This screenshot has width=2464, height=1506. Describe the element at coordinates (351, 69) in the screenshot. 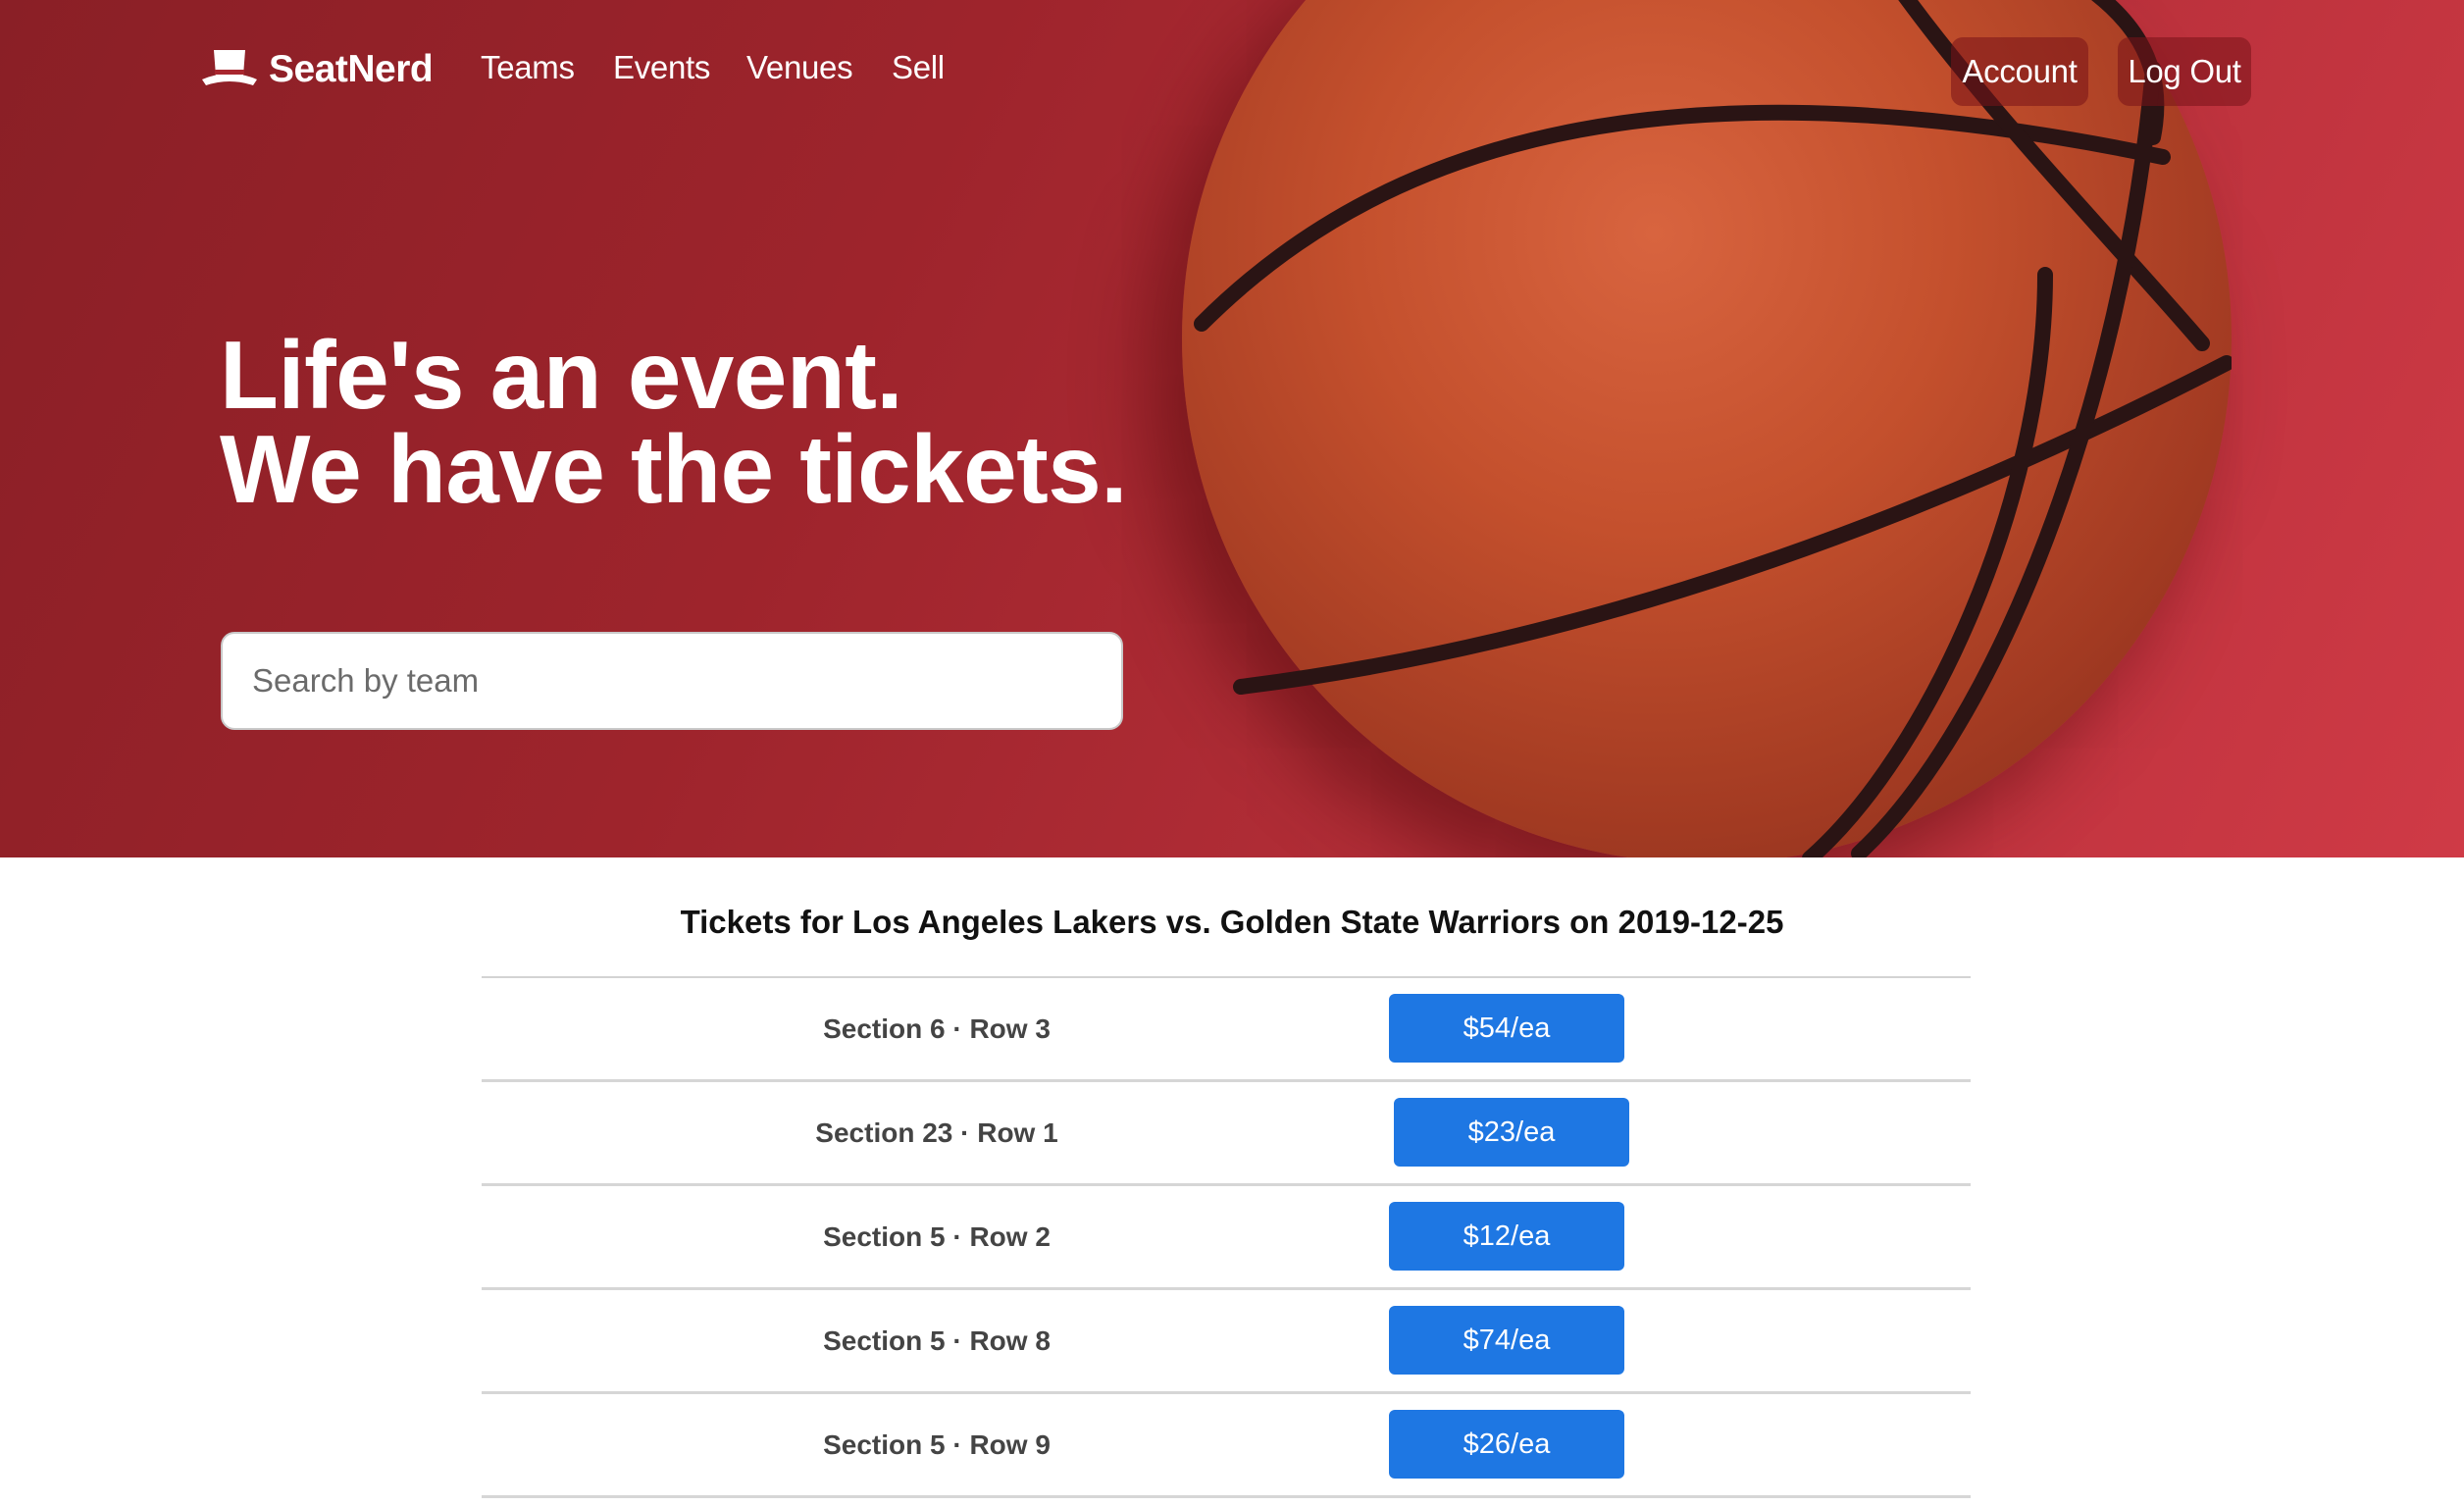

I see `brand-name: SeatNerd` at that location.